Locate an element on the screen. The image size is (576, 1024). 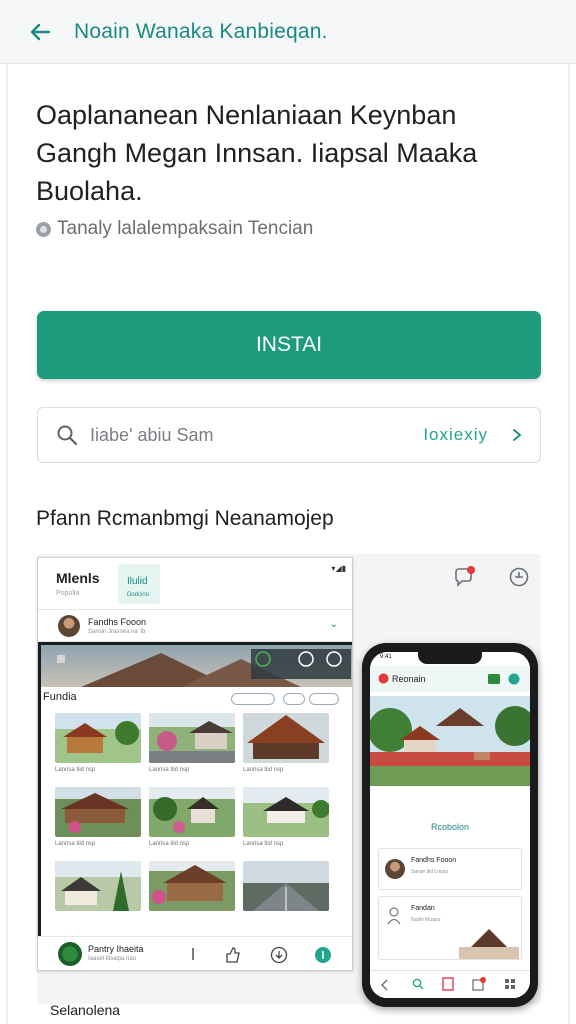
chevron-down-icon: ⌄ is located at coordinates (333, 624).